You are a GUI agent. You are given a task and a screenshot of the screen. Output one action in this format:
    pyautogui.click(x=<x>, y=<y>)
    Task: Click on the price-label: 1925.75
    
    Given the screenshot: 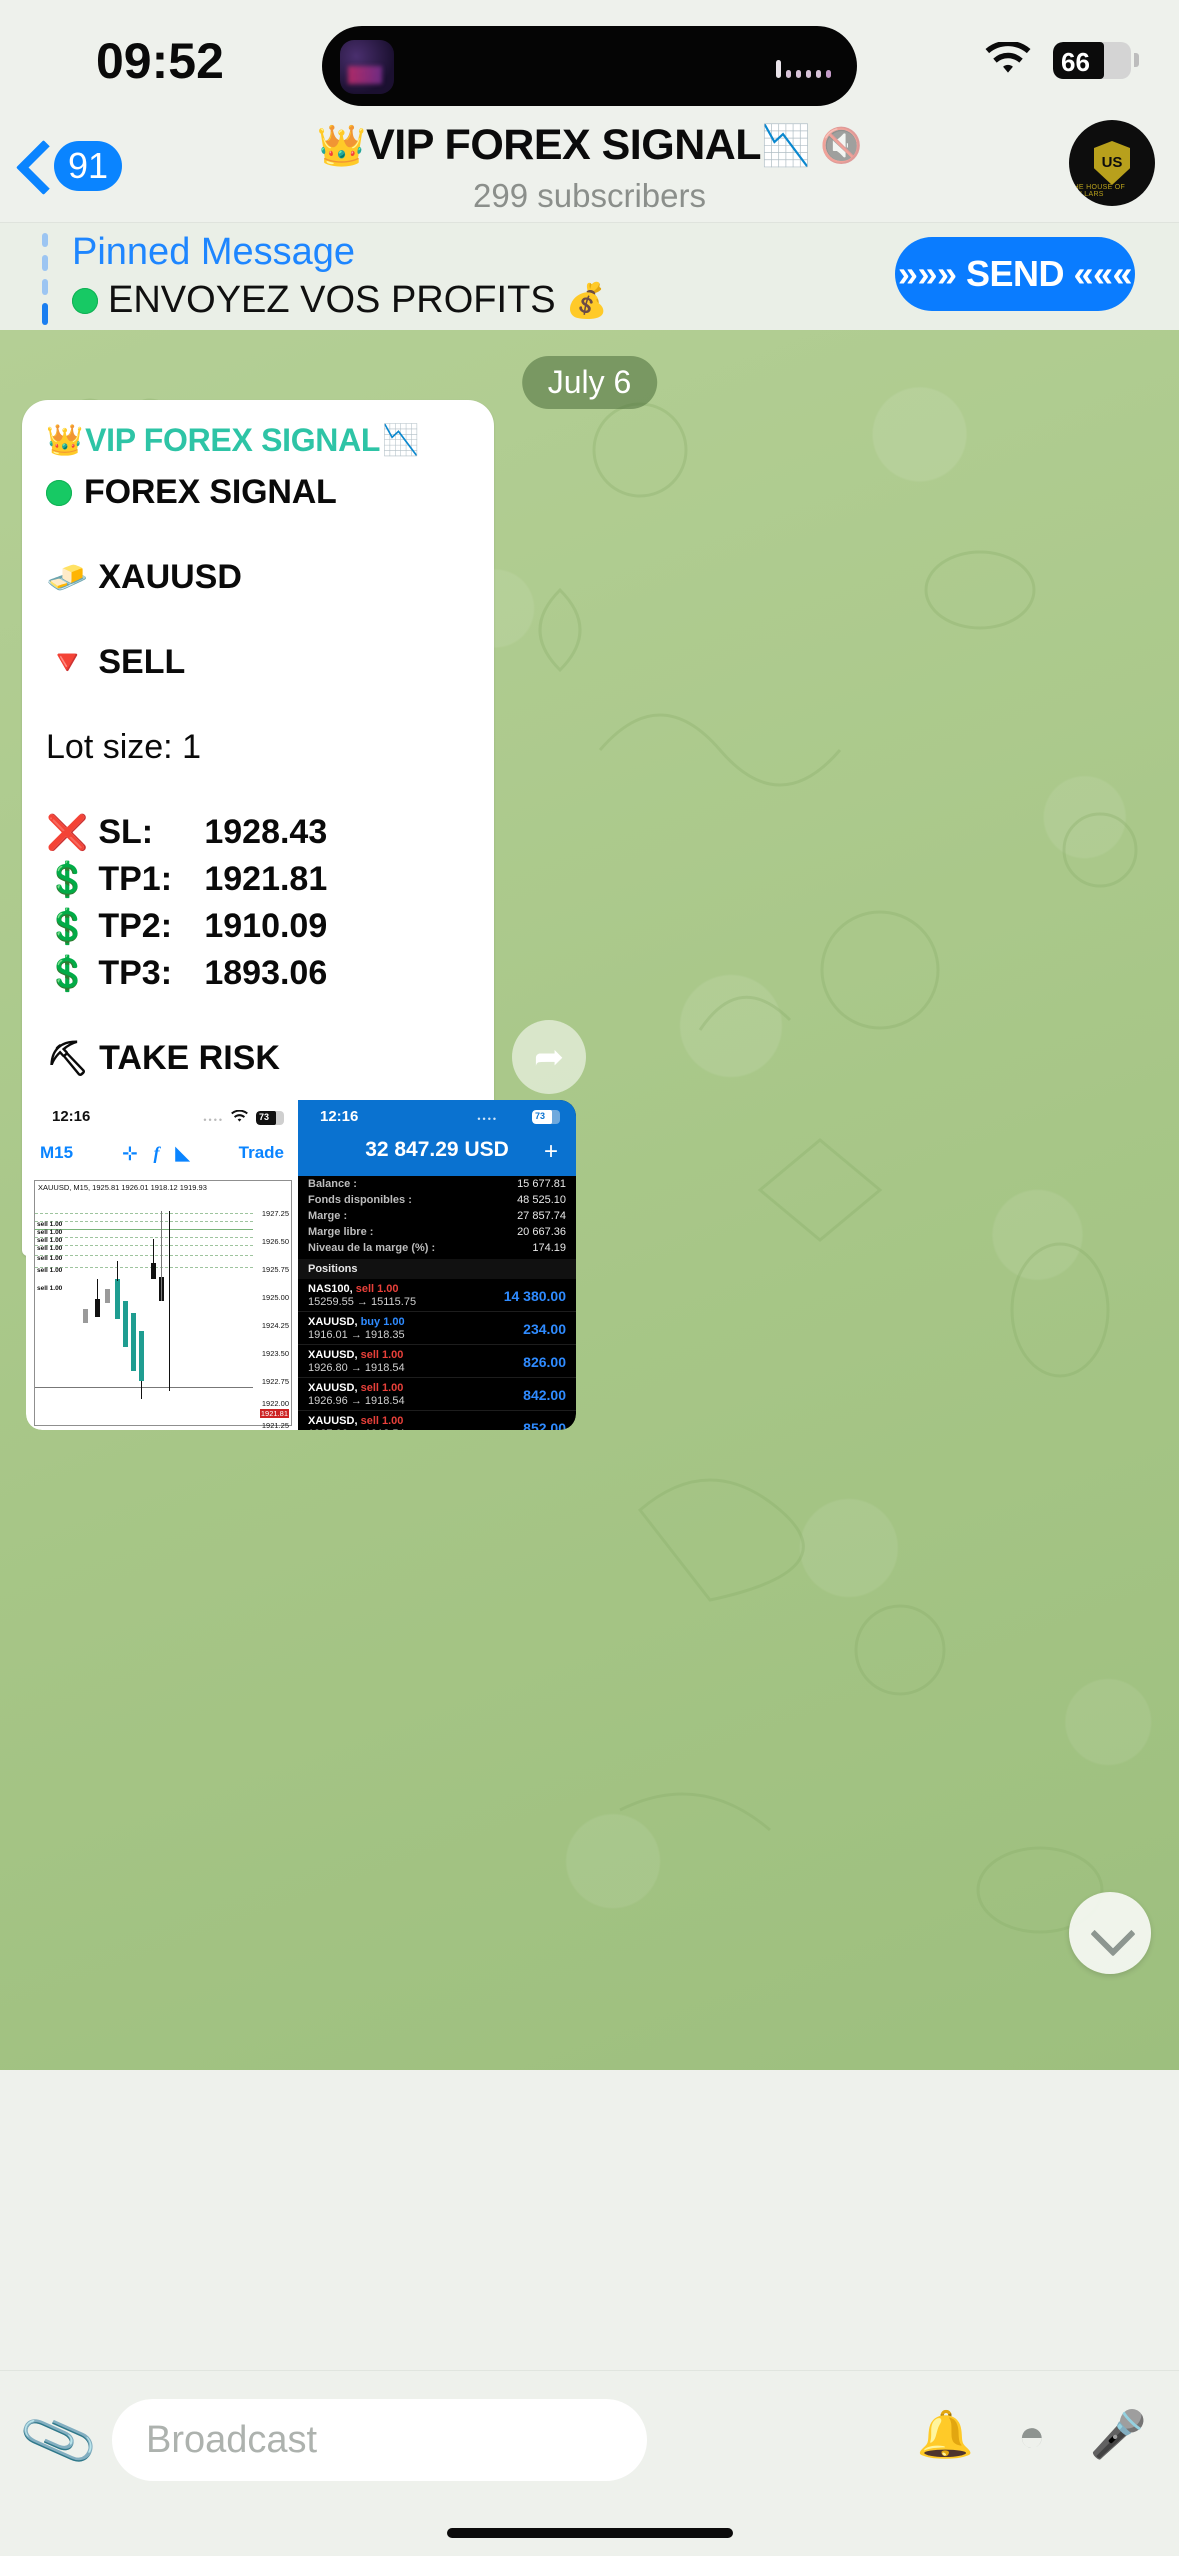 What is the action you would take?
    pyautogui.click(x=275, y=1269)
    